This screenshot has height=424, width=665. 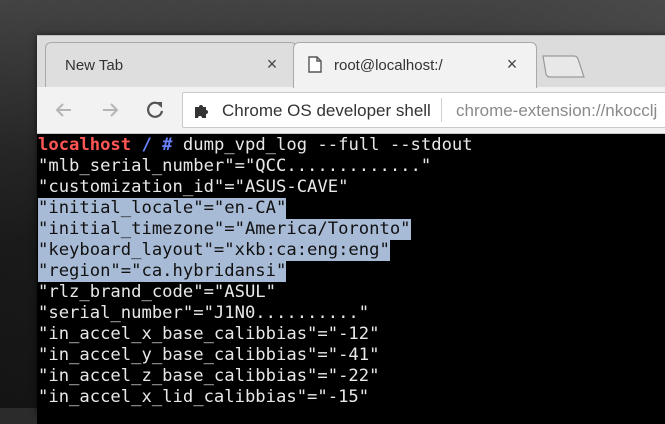 What do you see at coordinates (85, 145) in the screenshot?
I see `prompt-host: localhost` at bounding box center [85, 145].